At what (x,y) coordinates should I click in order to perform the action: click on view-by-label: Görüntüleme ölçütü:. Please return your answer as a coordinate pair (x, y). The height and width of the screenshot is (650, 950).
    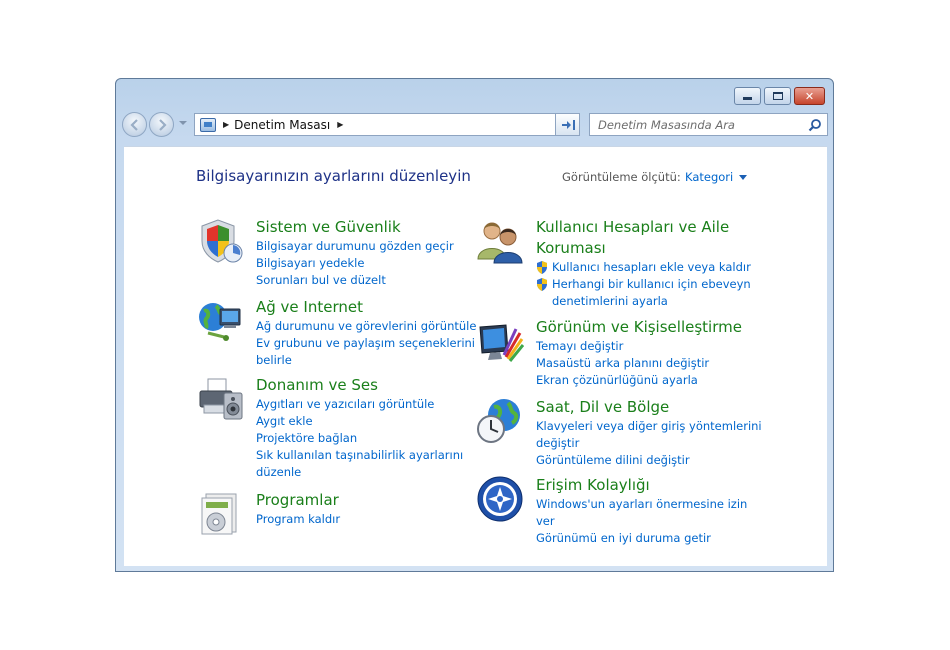
    Looking at the image, I should click on (621, 177).